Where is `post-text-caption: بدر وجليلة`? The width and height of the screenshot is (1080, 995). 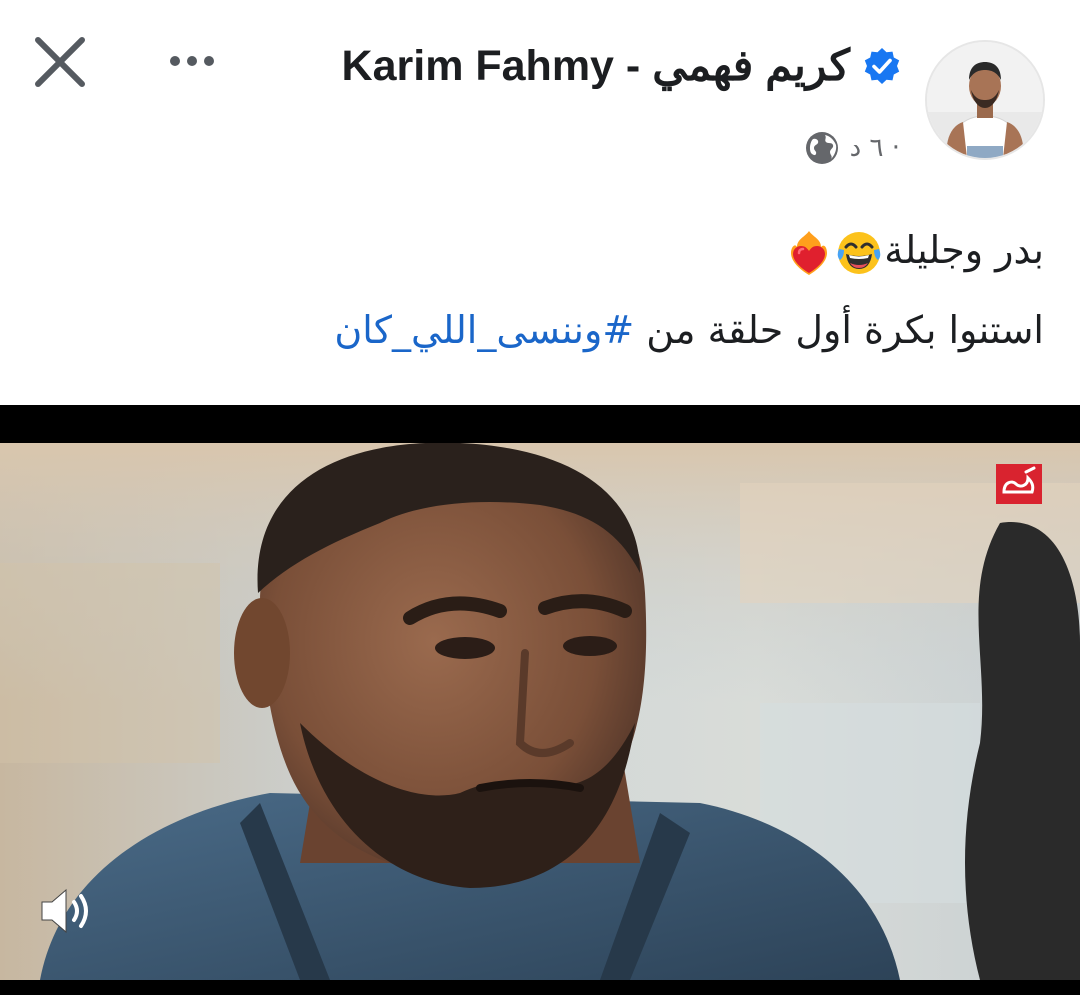
post-text-caption: بدر وجليلة is located at coordinates (964, 250).